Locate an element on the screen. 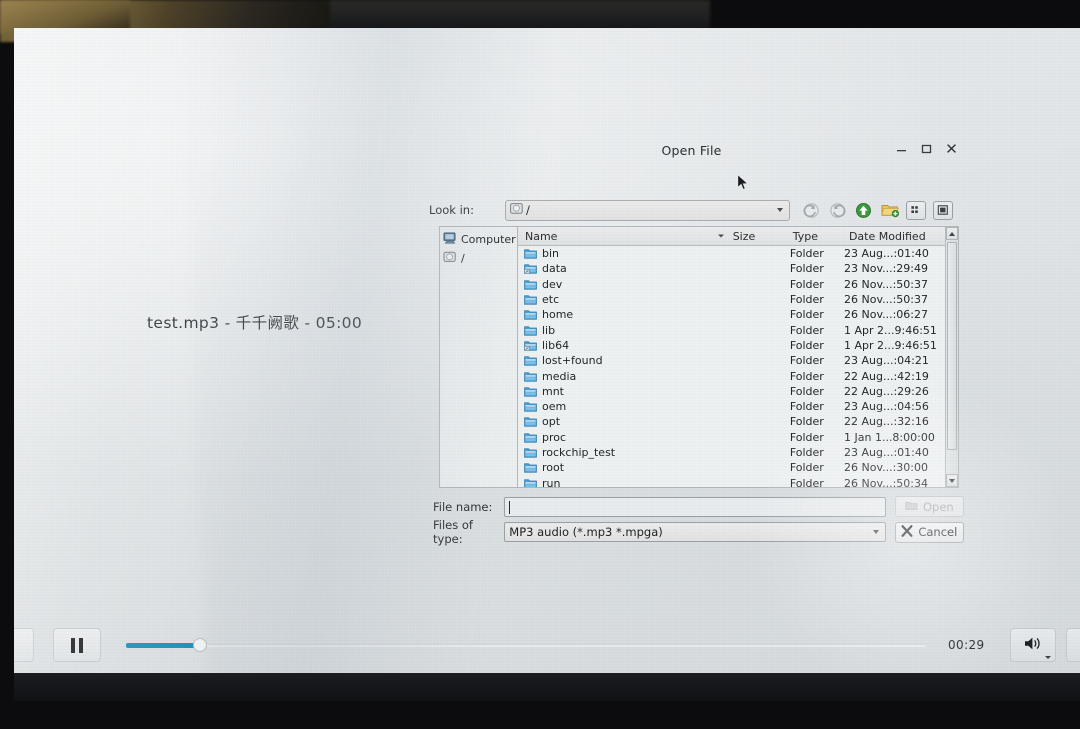 The height and width of the screenshot is (729, 1080). file-name-cell: lib64 is located at coordinates (622, 345).